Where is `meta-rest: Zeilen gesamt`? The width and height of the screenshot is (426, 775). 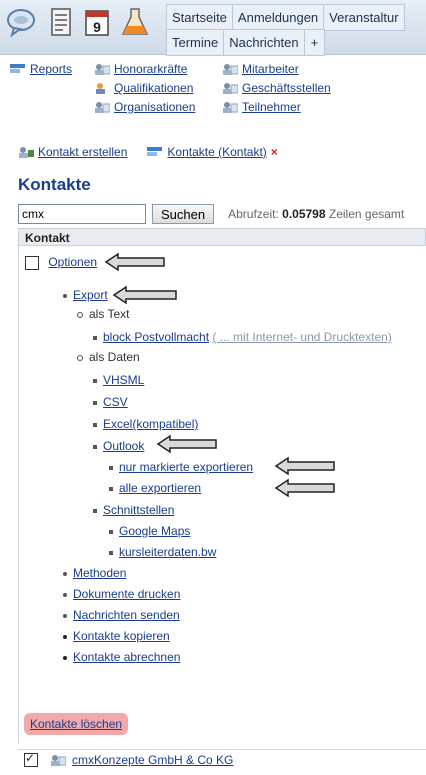 meta-rest: Zeilen gesamt is located at coordinates (366, 214).